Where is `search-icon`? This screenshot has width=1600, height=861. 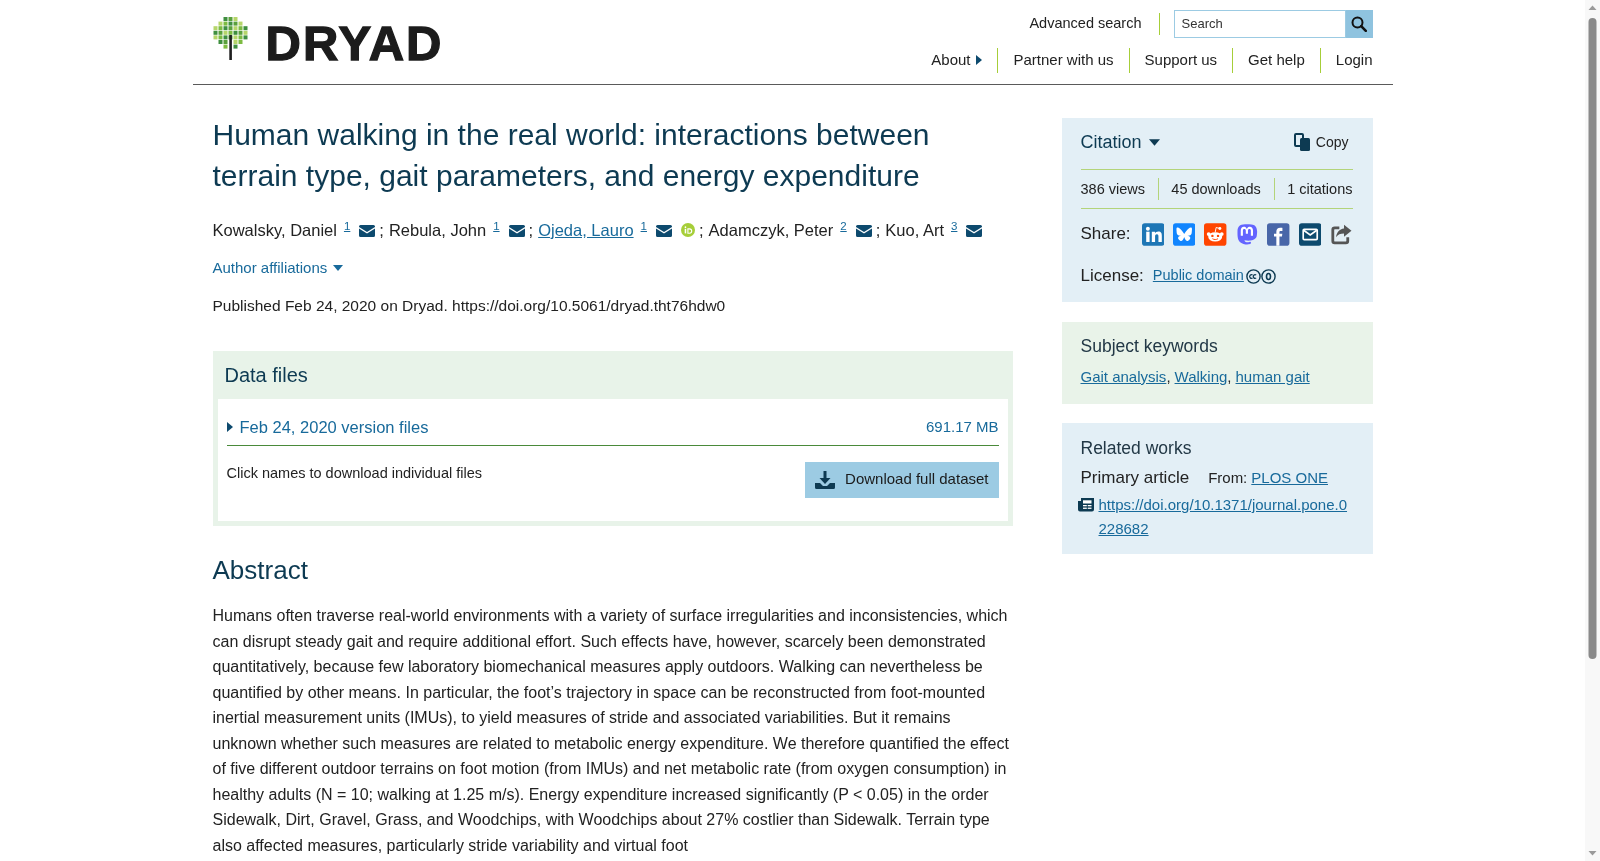 search-icon is located at coordinates (1359, 23).